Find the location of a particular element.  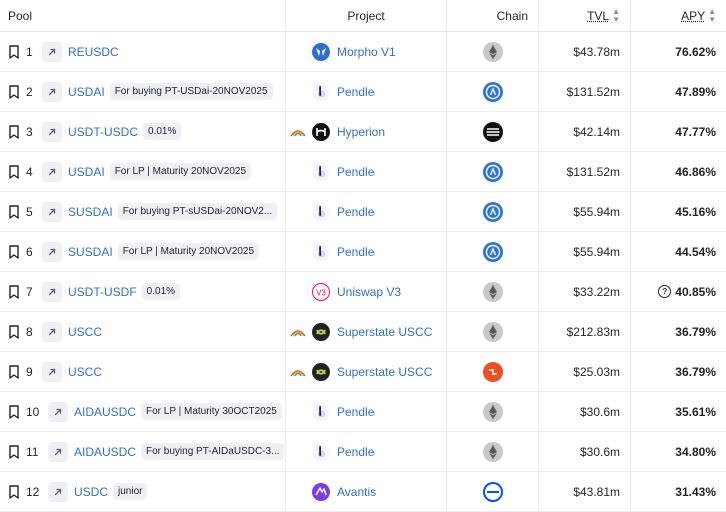

table-row: 1 REUSDC Morpho V1 $43.78m 76.62% is located at coordinates (363, 52).